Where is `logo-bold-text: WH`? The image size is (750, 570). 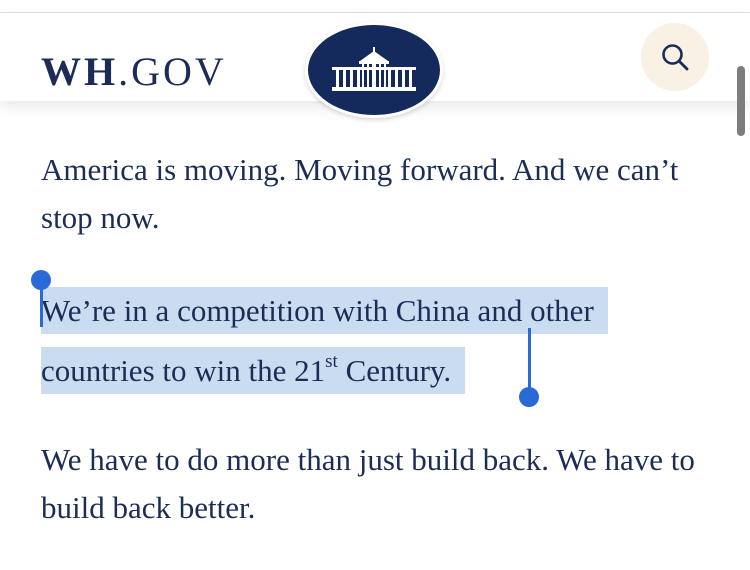
logo-bold-text: WH is located at coordinates (80, 71).